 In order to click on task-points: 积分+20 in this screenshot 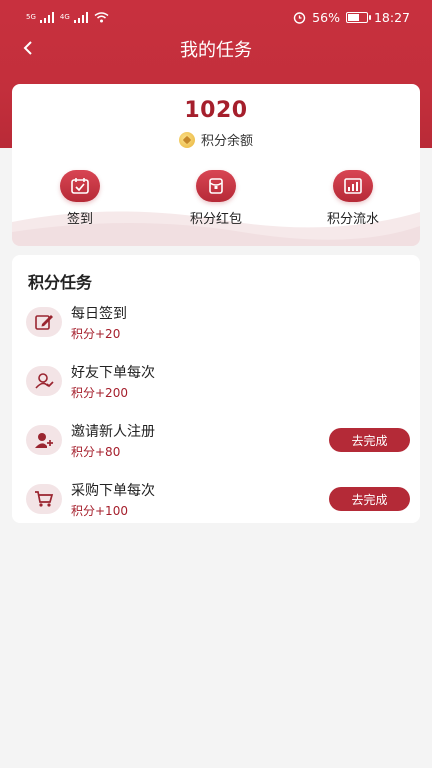, I will do `click(96, 334)`.